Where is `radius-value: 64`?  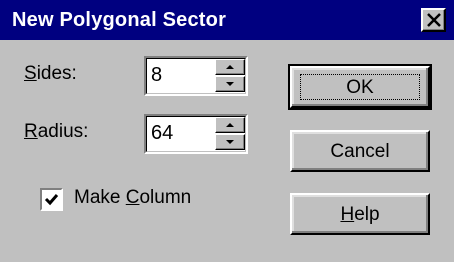
radius-value: 64 is located at coordinates (162, 133).